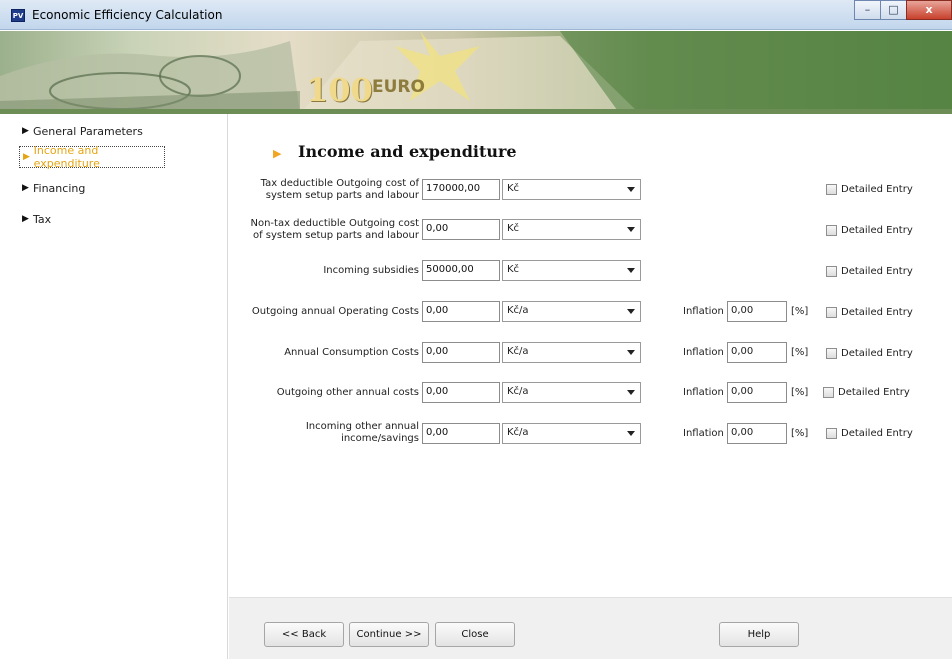  What do you see at coordinates (277, 153) in the screenshot?
I see `section-arrow-icon: ▶` at bounding box center [277, 153].